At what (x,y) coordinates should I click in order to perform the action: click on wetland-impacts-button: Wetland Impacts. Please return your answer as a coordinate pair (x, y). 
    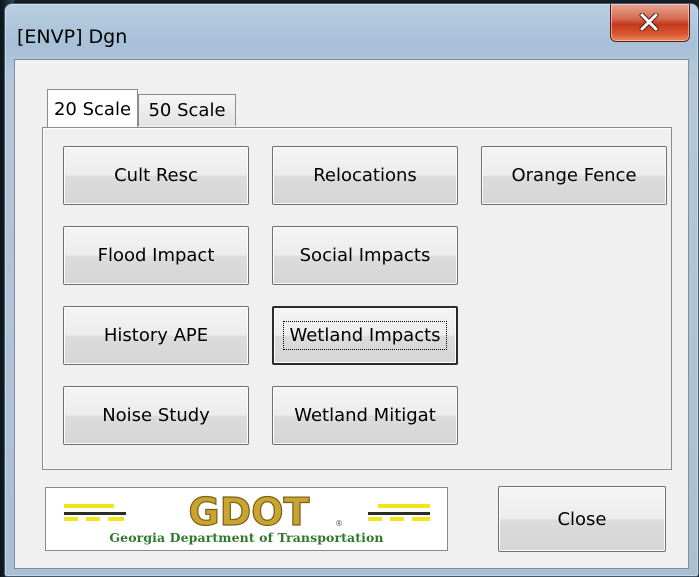
    Looking at the image, I should click on (365, 335).